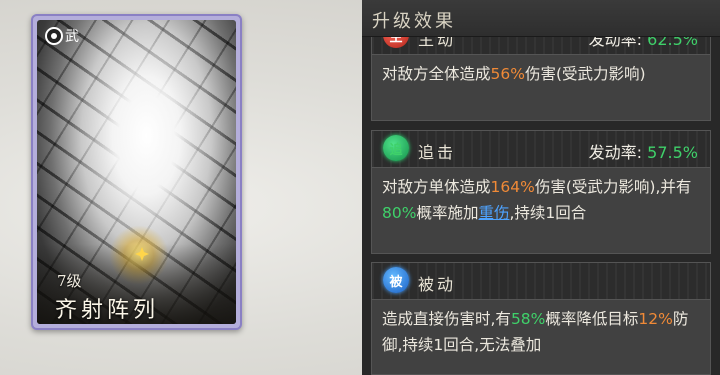 This screenshot has height=375, width=720. Describe the element at coordinates (396, 148) in the screenshot. I see `pursuit-skill-icon: 追` at that location.